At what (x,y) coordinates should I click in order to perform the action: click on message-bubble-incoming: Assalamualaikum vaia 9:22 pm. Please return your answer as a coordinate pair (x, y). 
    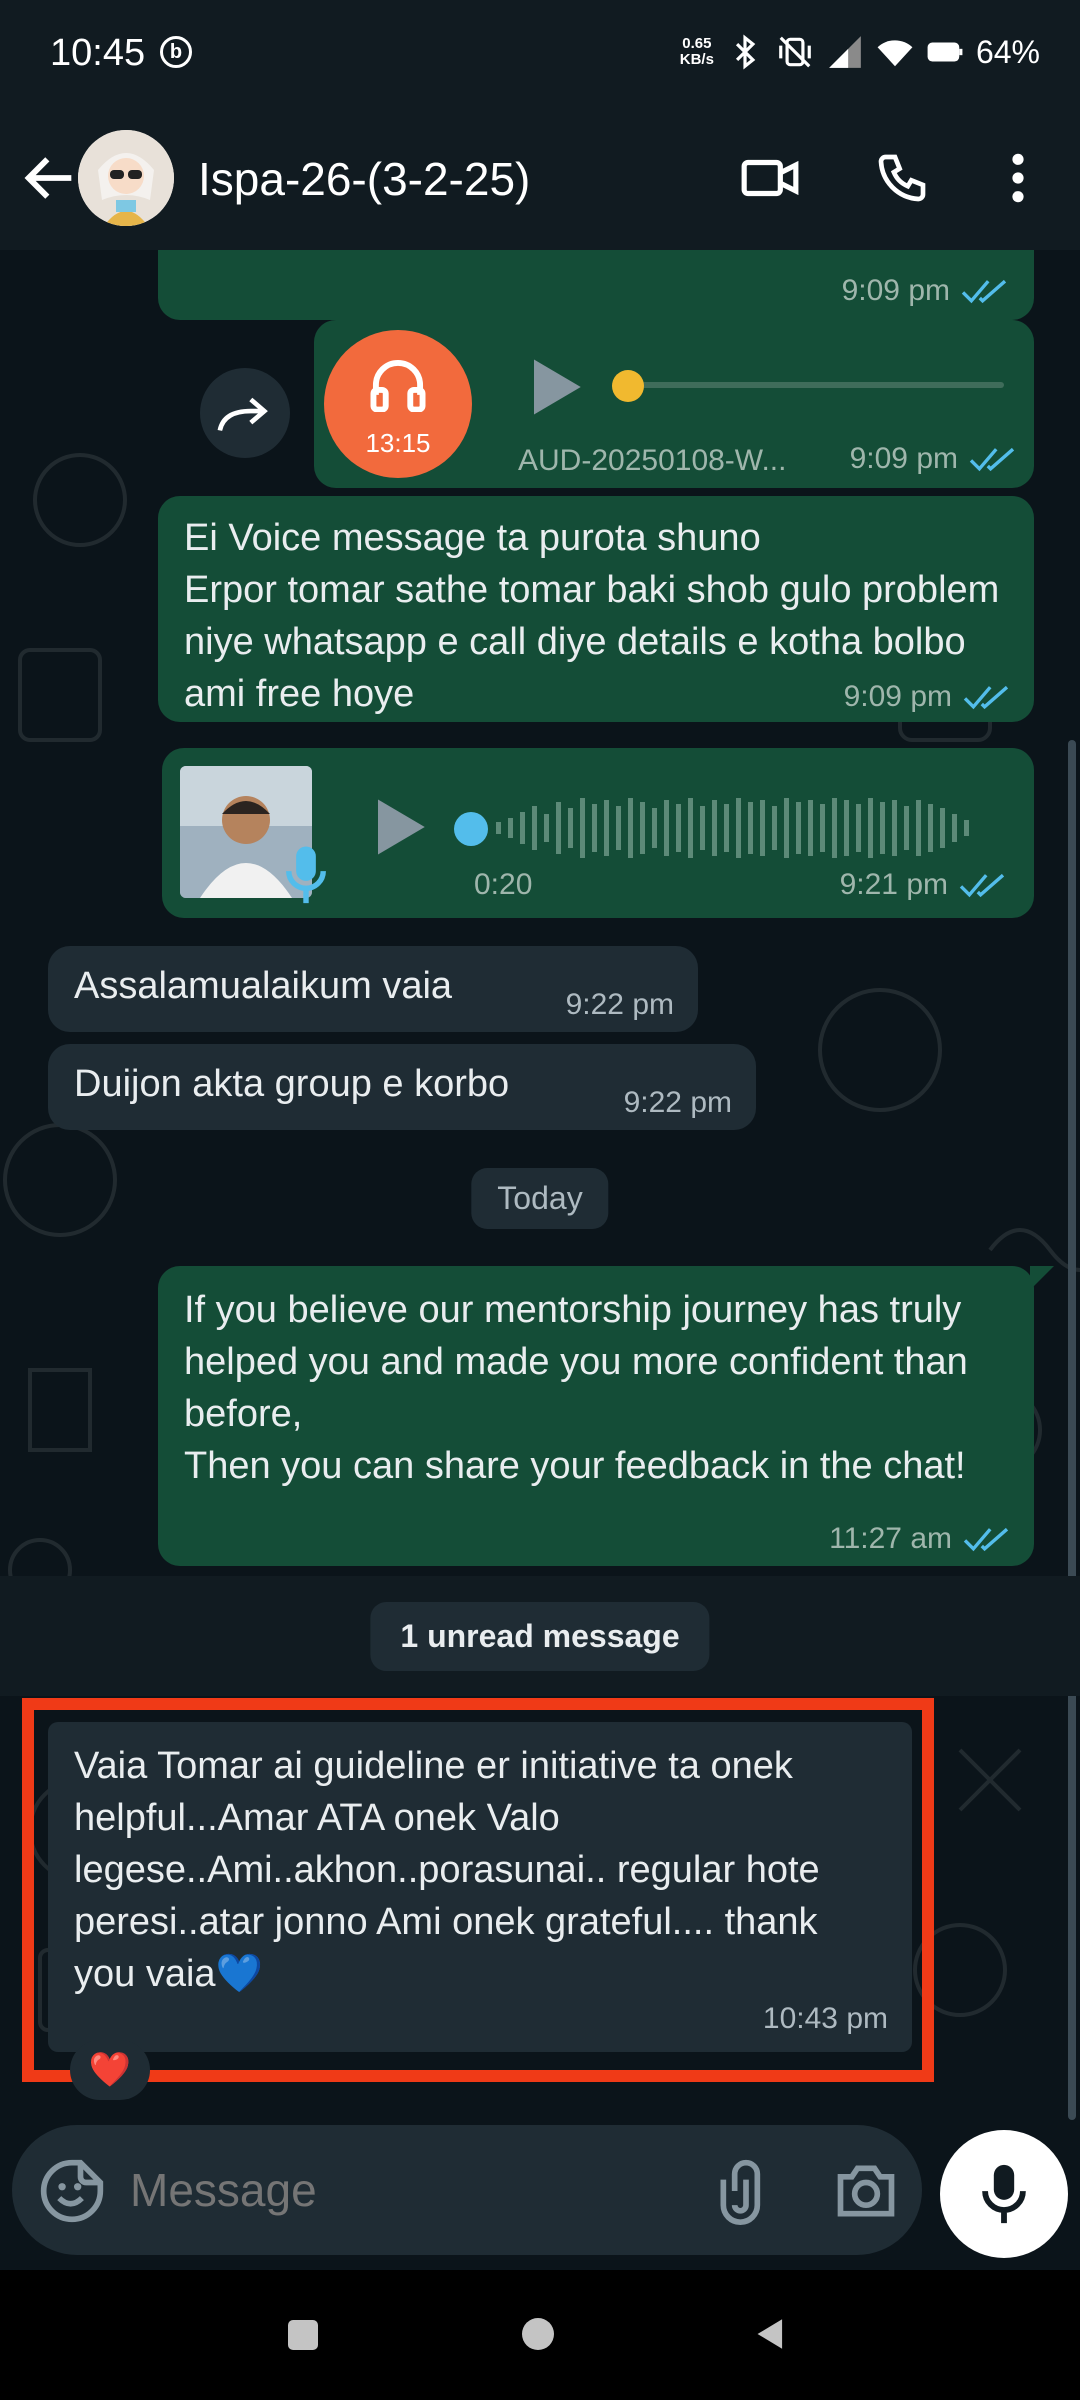
    Looking at the image, I should click on (373, 989).